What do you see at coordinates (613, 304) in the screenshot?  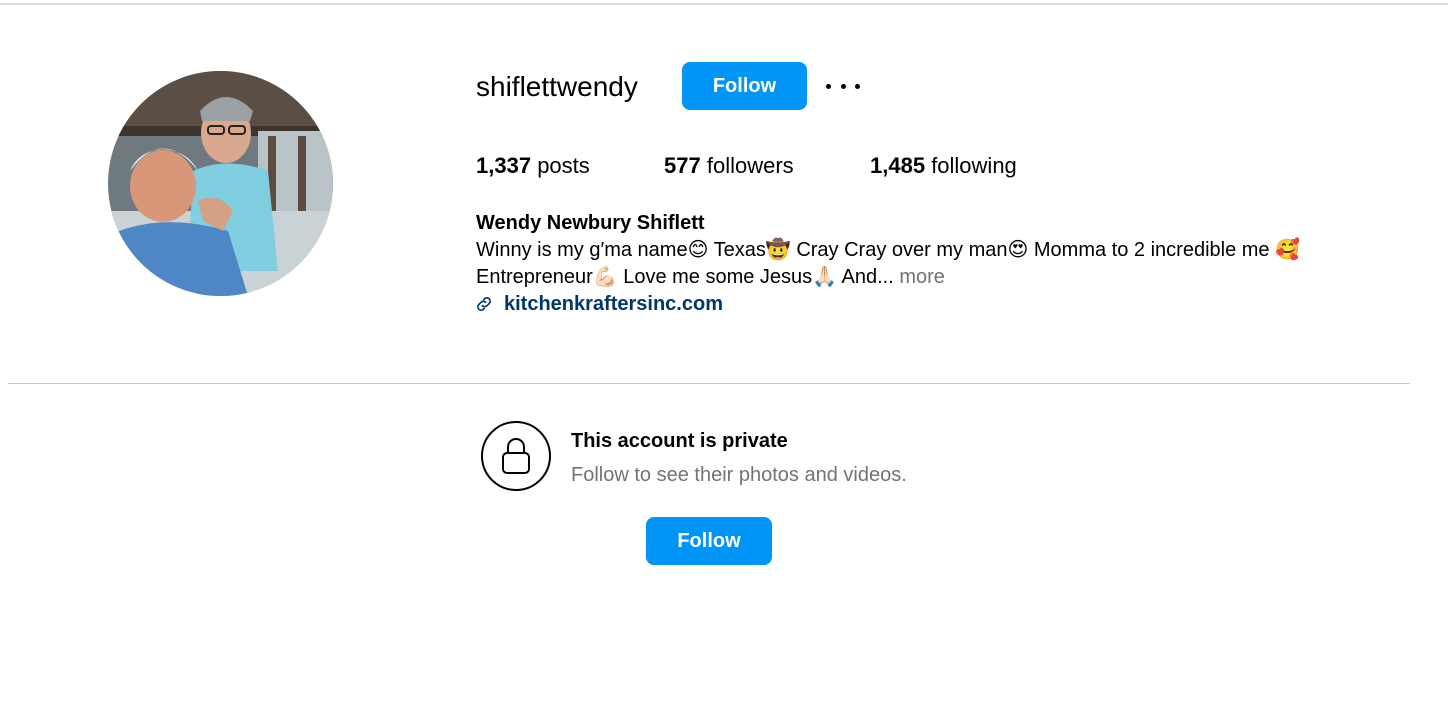 I see `website-link-text: kitchenkraftersinc.com` at bounding box center [613, 304].